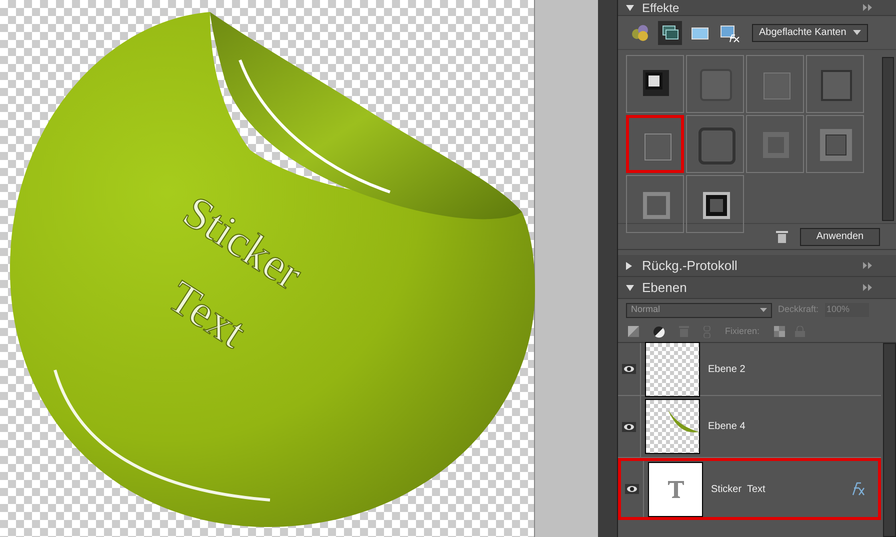  What do you see at coordinates (659, 332) in the screenshot?
I see `half-circle-icon` at bounding box center [659, 332].